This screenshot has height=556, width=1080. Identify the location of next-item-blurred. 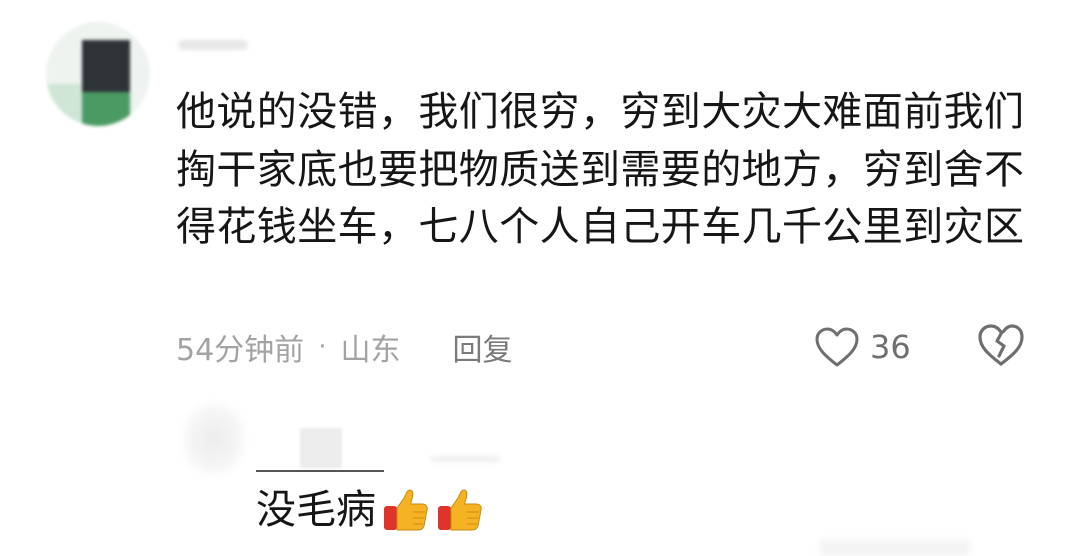
(895, 548).